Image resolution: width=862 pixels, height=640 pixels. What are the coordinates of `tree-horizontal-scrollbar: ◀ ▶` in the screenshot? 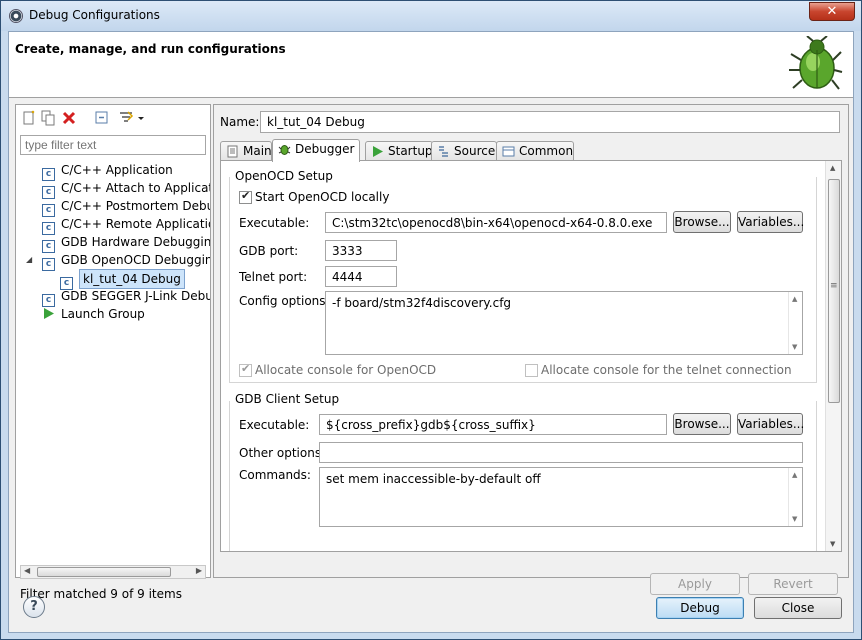 It's located at (113, 572).